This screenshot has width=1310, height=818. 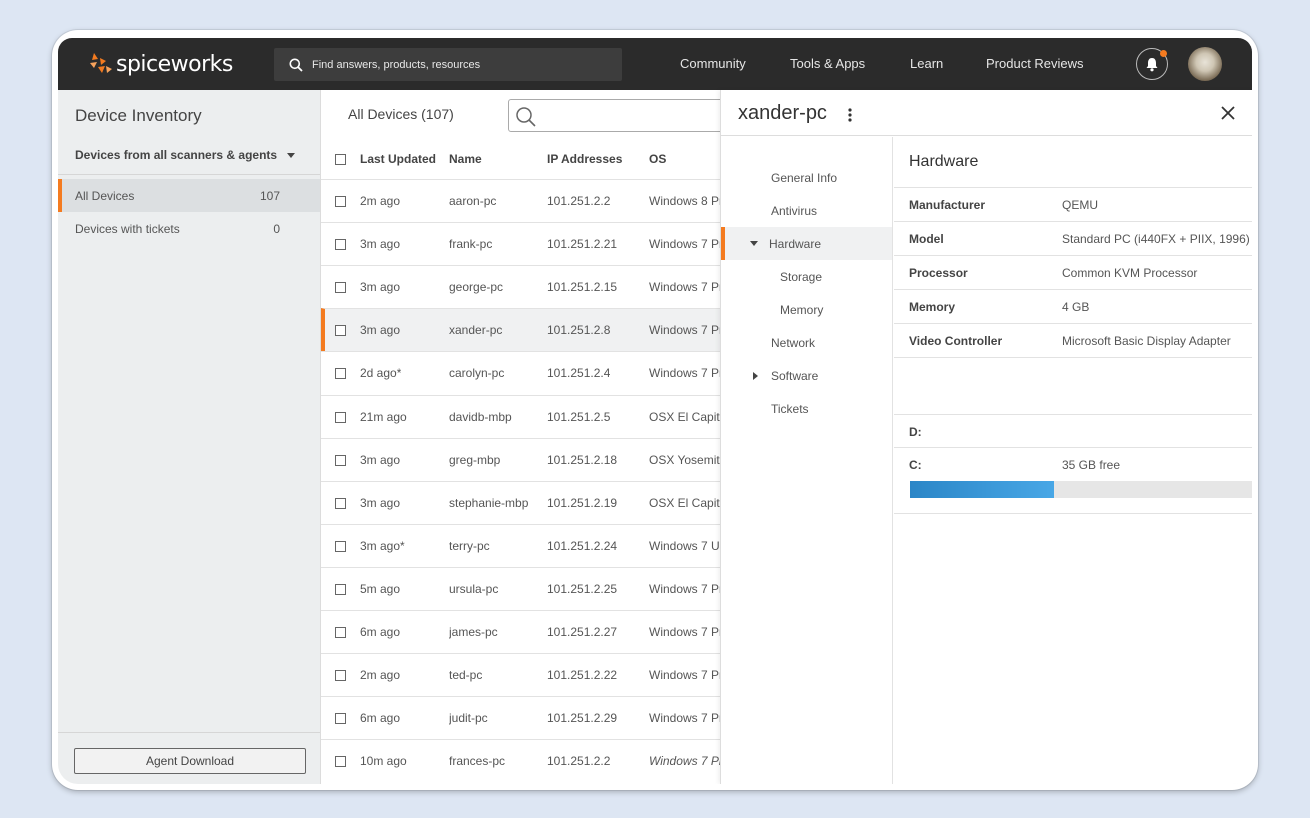 I want to click on select-all-checkbox, so click(x=340, y=159).